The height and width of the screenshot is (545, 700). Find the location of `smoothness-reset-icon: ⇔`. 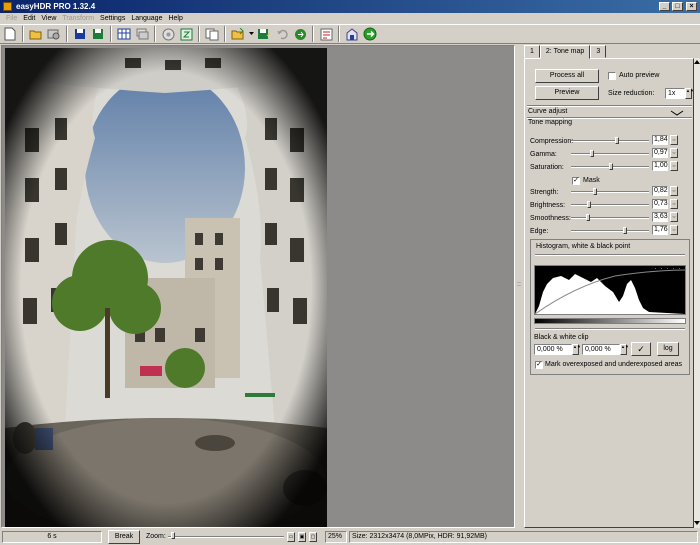

smoothness-reset-icon: ⇔ is located at coordinates (674, 217).